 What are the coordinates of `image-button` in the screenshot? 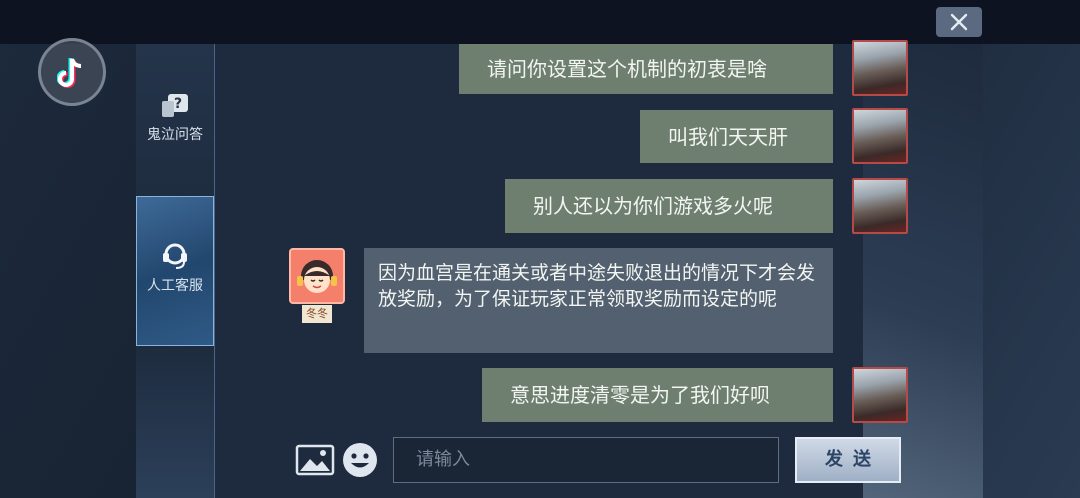 It's located at (315, 460).